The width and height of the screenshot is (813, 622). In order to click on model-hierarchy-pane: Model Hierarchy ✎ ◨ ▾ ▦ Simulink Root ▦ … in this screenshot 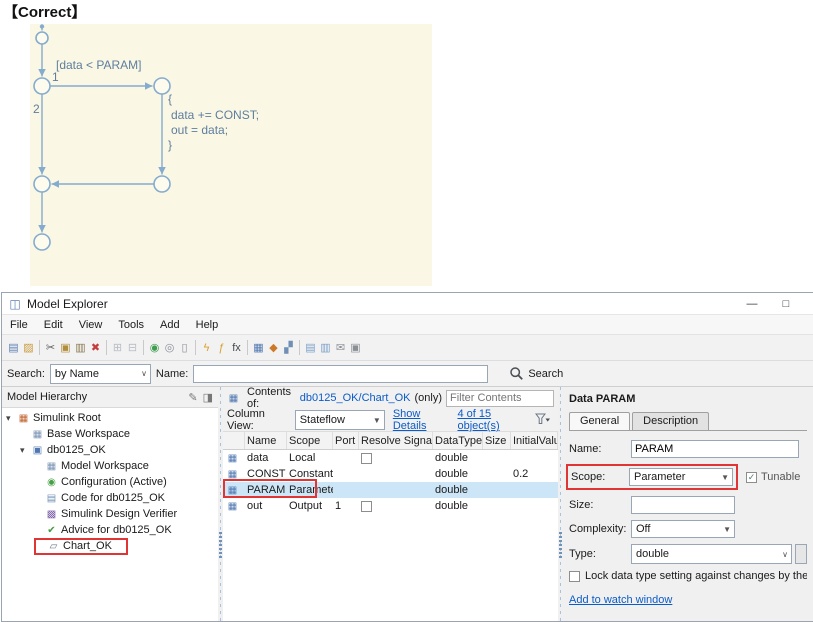, I will do `click(110, 504)`.